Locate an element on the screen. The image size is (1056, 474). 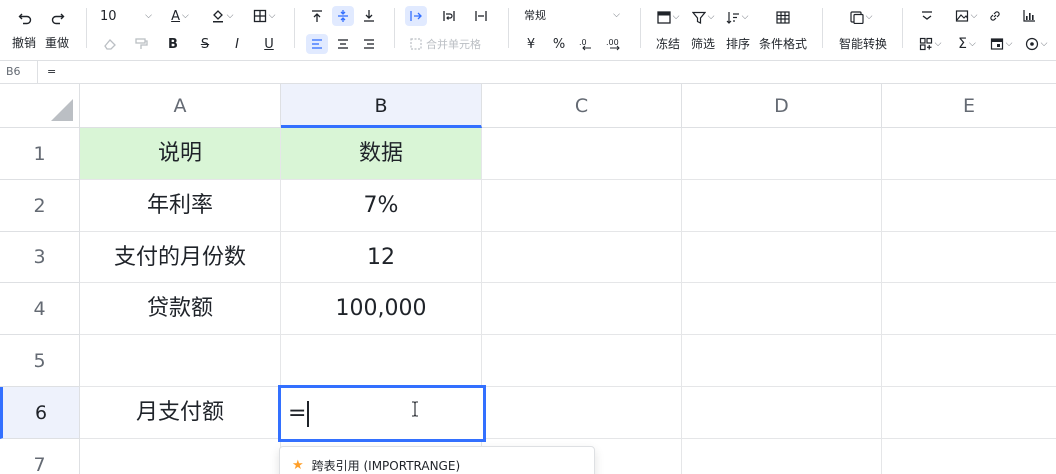
insert-component-icon: ⌵ is located at coordinates (930, 44).